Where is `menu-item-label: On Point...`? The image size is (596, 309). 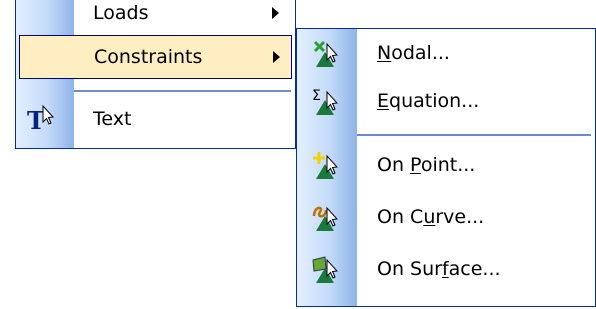 menu-item-label: On Point... is located at coordinates (426, 165).